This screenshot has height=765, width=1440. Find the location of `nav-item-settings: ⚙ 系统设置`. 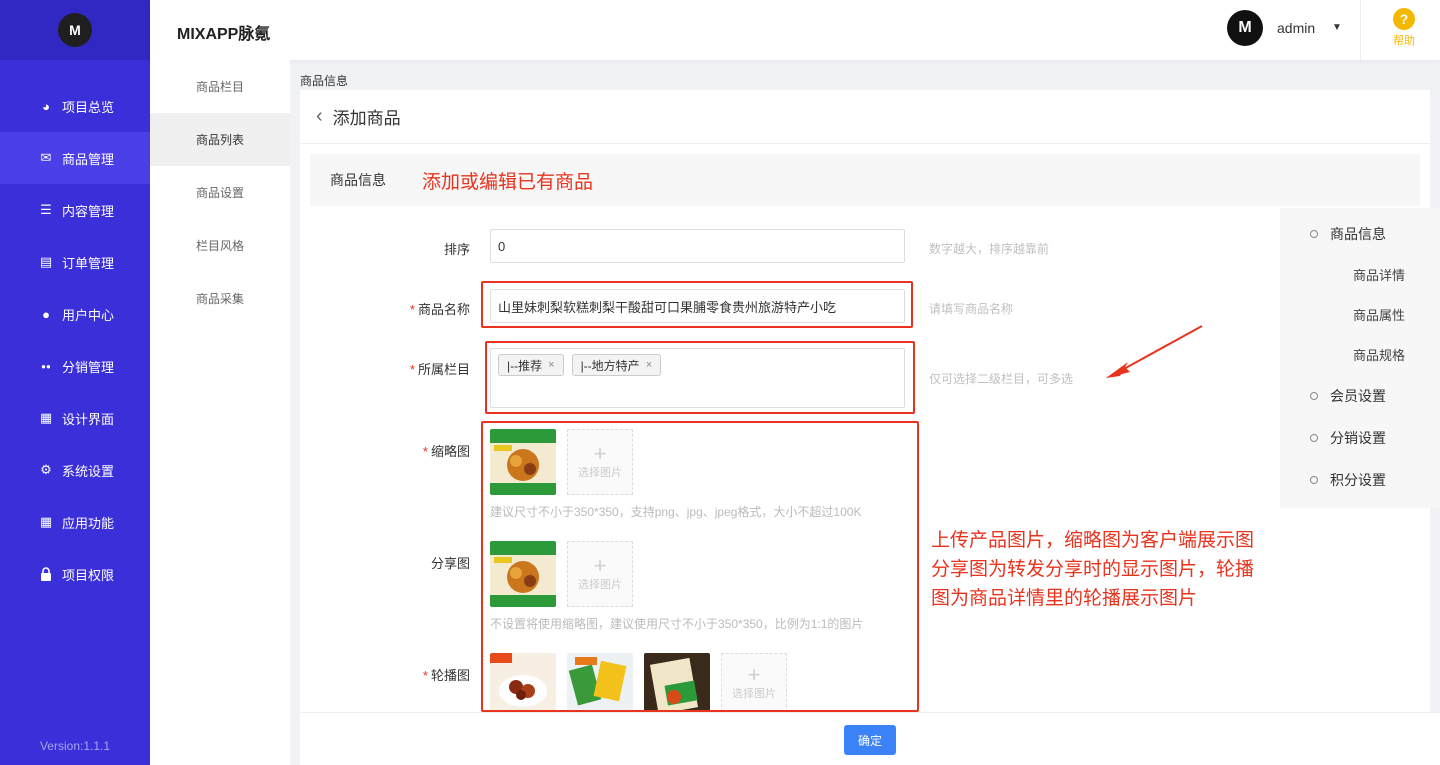

nav-item-settings: ⚙ 系统设置 is located at coordinates (75, 470).